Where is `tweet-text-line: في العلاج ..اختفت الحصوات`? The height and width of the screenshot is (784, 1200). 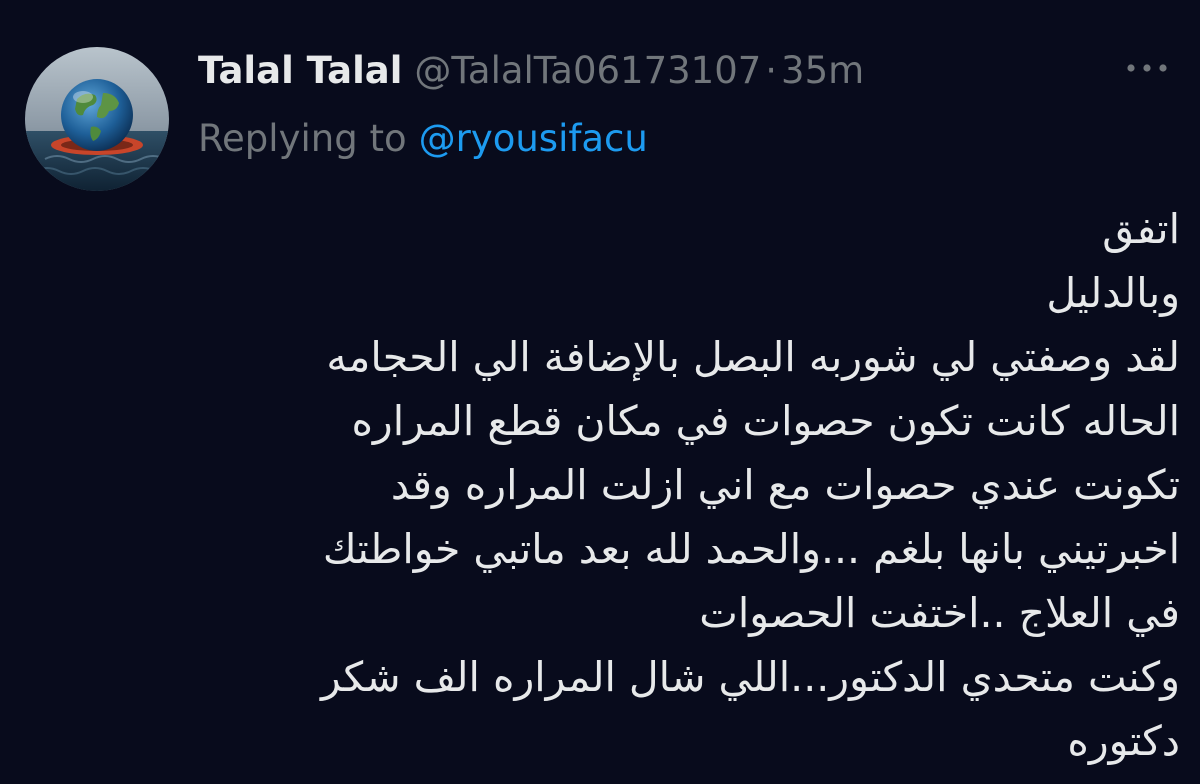
tweet-text-line: في العلاج ..اختفت الحصوات is located at coordinates (939, 613).